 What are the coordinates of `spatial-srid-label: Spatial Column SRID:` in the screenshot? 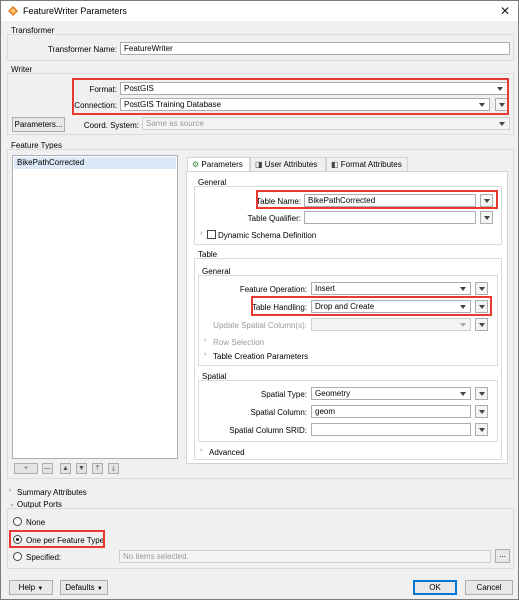 It's located at (268, 430).